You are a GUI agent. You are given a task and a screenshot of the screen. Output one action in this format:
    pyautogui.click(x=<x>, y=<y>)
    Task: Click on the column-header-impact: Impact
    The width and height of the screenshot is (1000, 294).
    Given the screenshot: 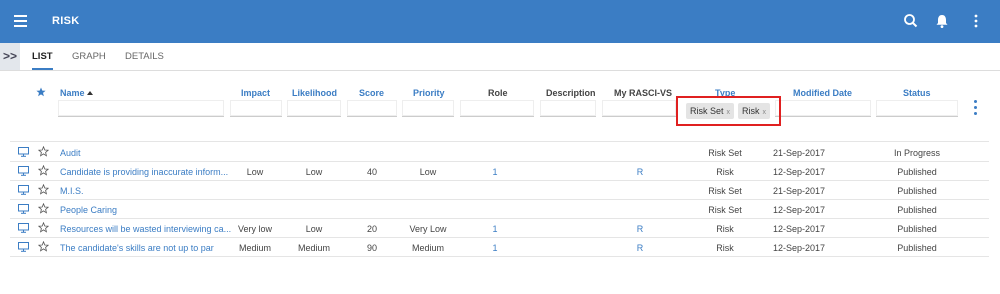 What is the action you would take?
    pyautogui.click(x=255, y=93)
    